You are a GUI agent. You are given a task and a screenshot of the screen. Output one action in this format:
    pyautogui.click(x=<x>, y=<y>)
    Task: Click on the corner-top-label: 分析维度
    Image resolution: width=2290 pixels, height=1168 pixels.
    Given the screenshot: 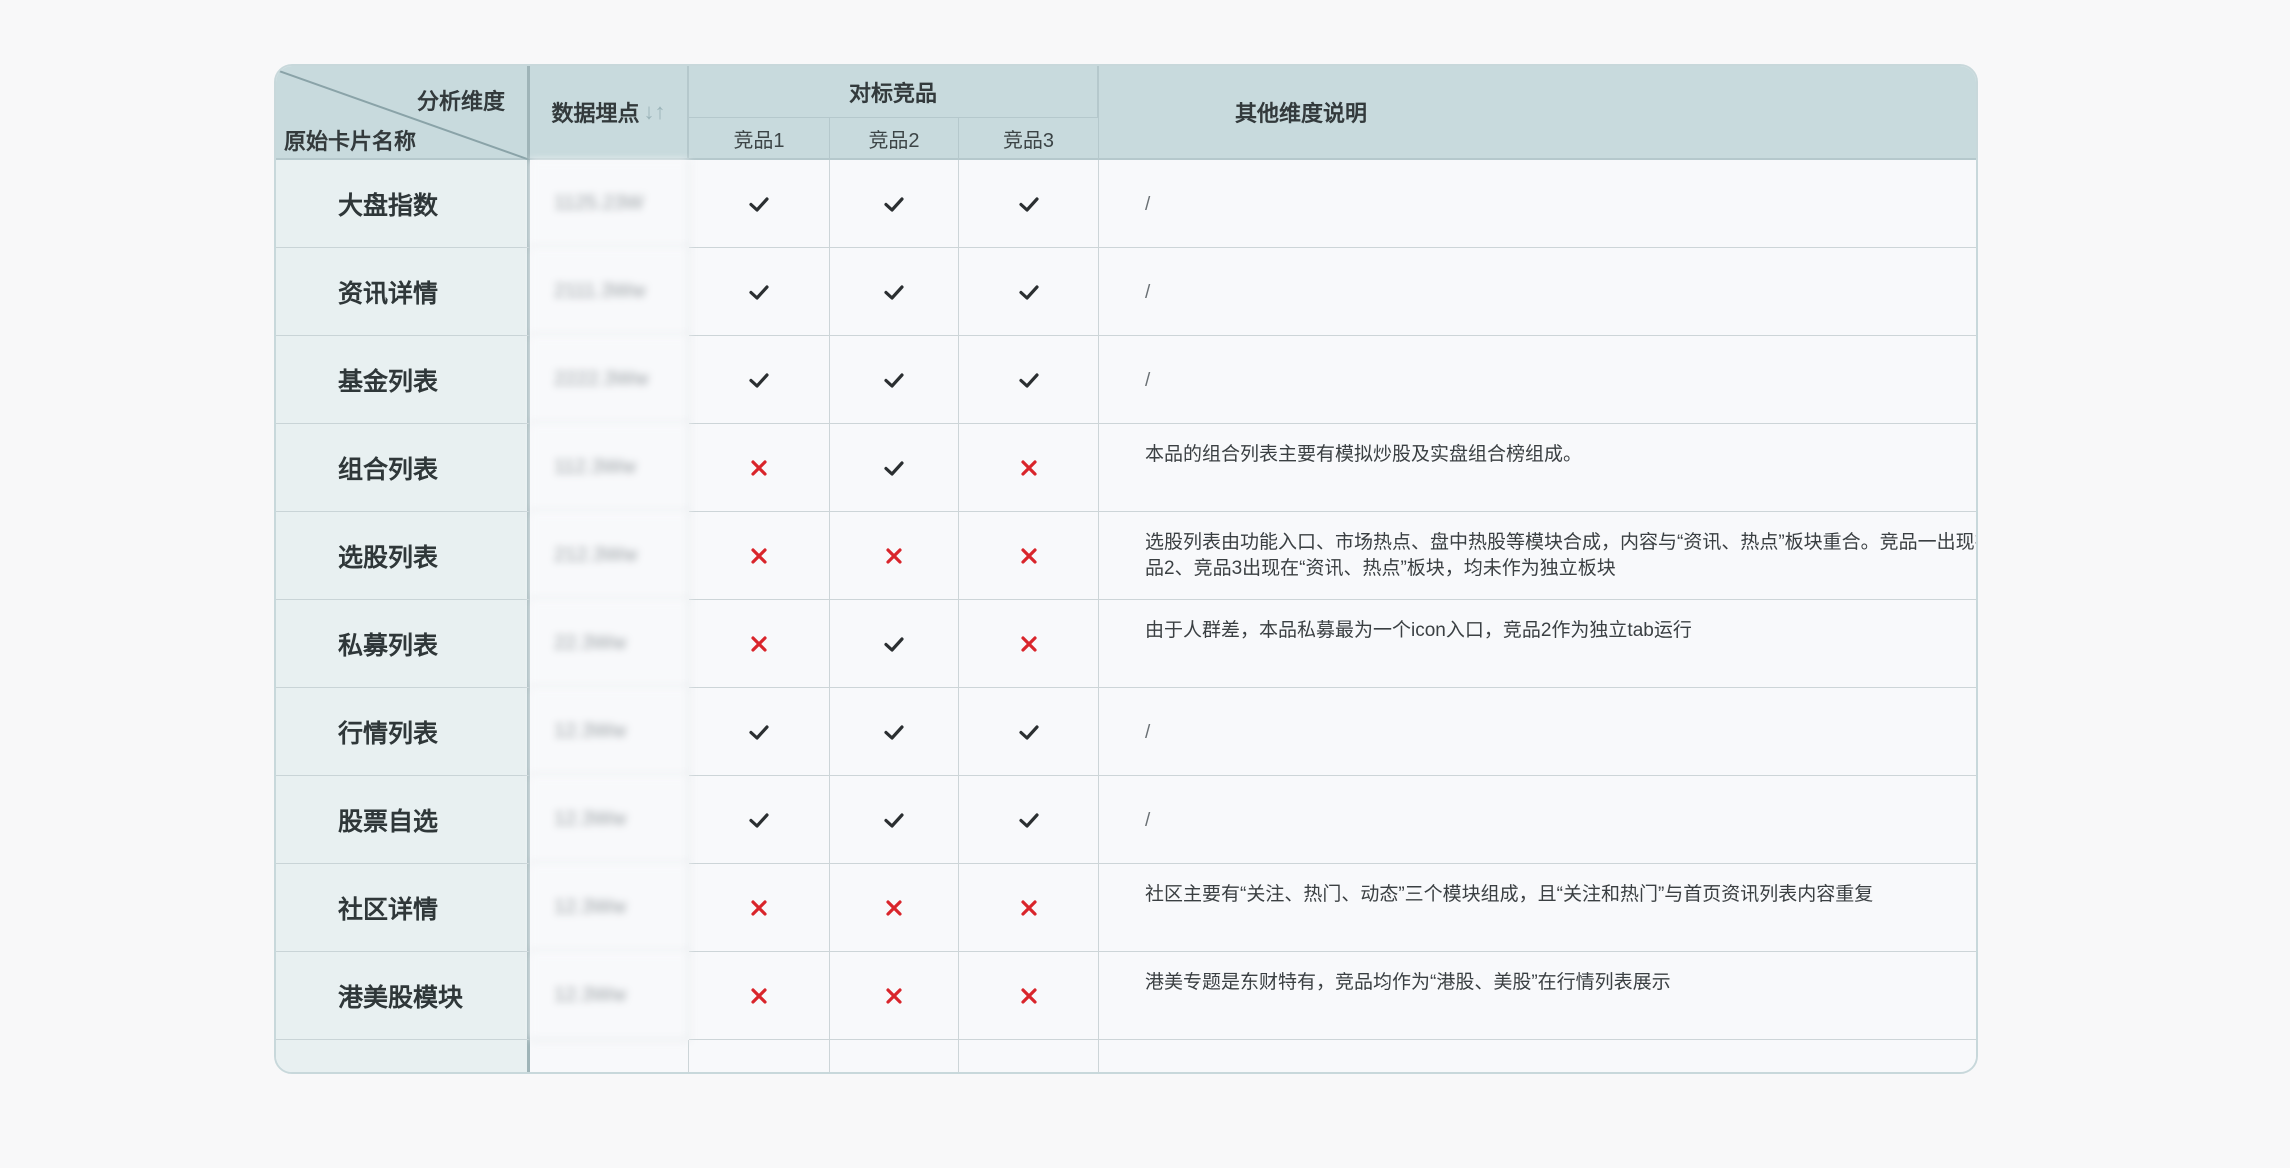 What is the action you would take?
    pyautogui.click(x=460, y=101)
    